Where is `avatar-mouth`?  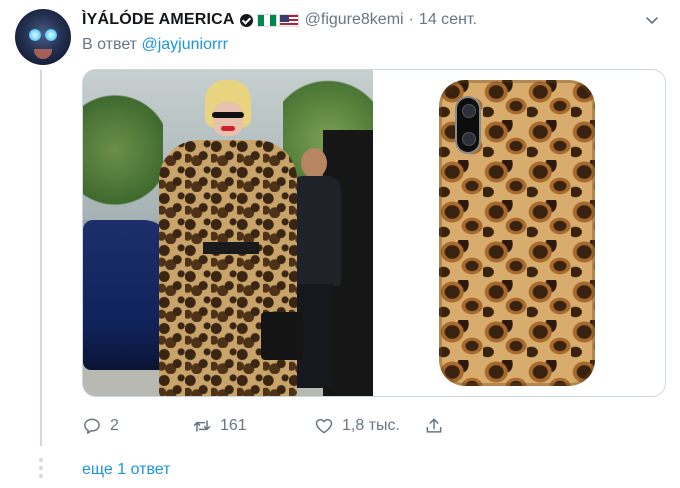
avatar-mouth is located at coordinates (43, 54).